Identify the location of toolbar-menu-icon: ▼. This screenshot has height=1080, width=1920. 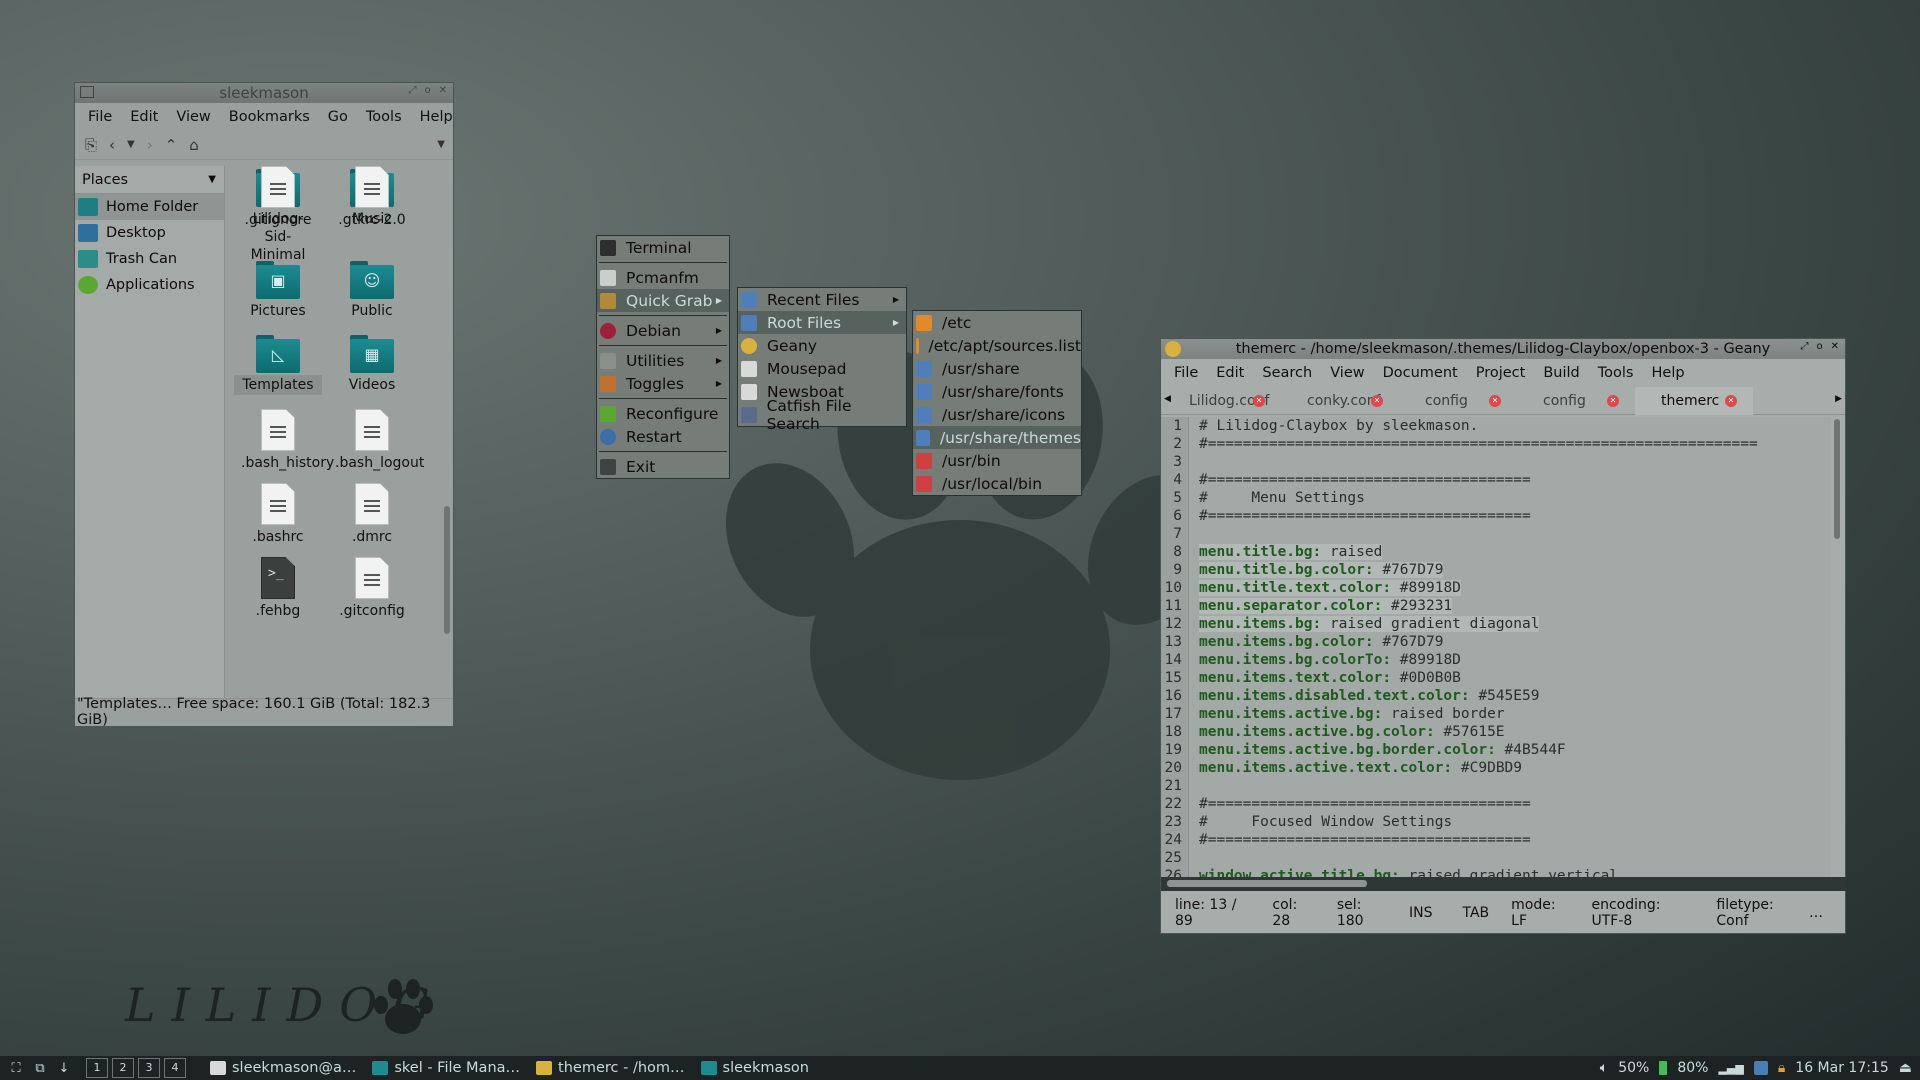
(441, 144).